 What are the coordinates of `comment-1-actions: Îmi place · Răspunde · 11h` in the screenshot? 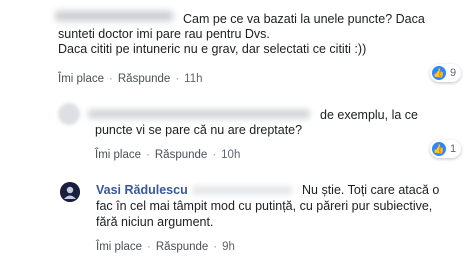 It's located at (130, 79).